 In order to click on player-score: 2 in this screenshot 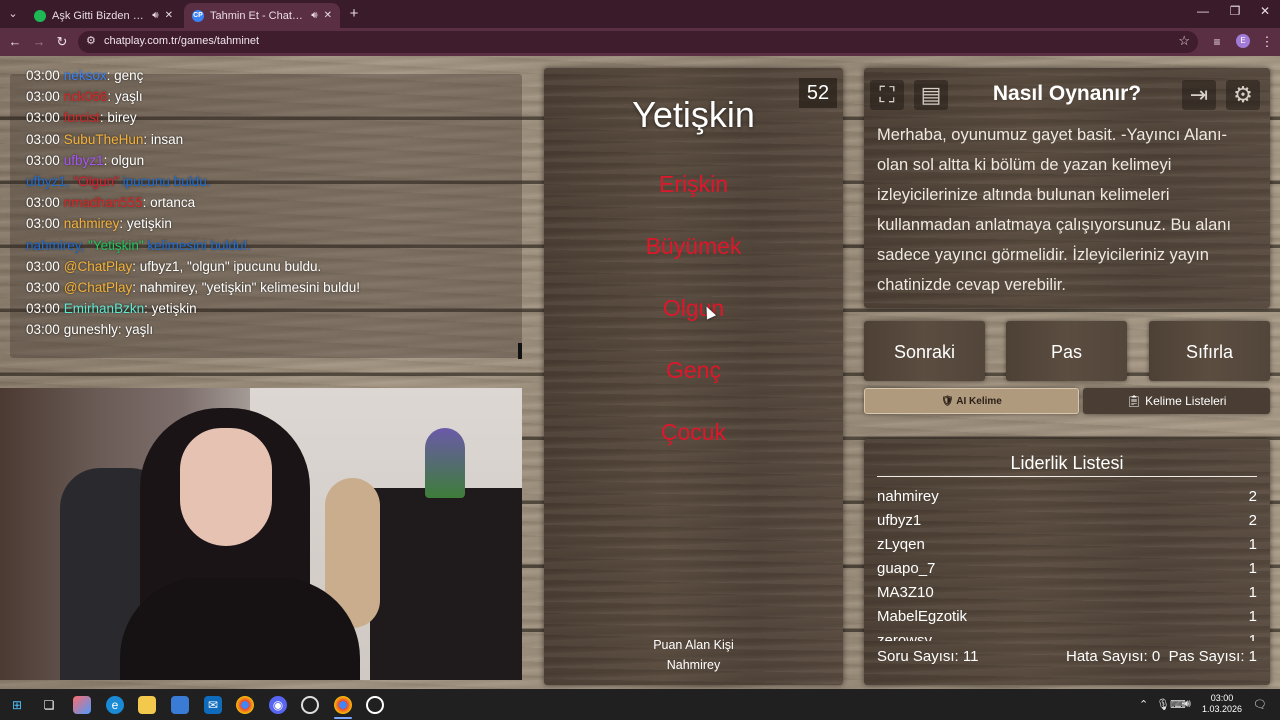, I will do `click(1252, 496)`.